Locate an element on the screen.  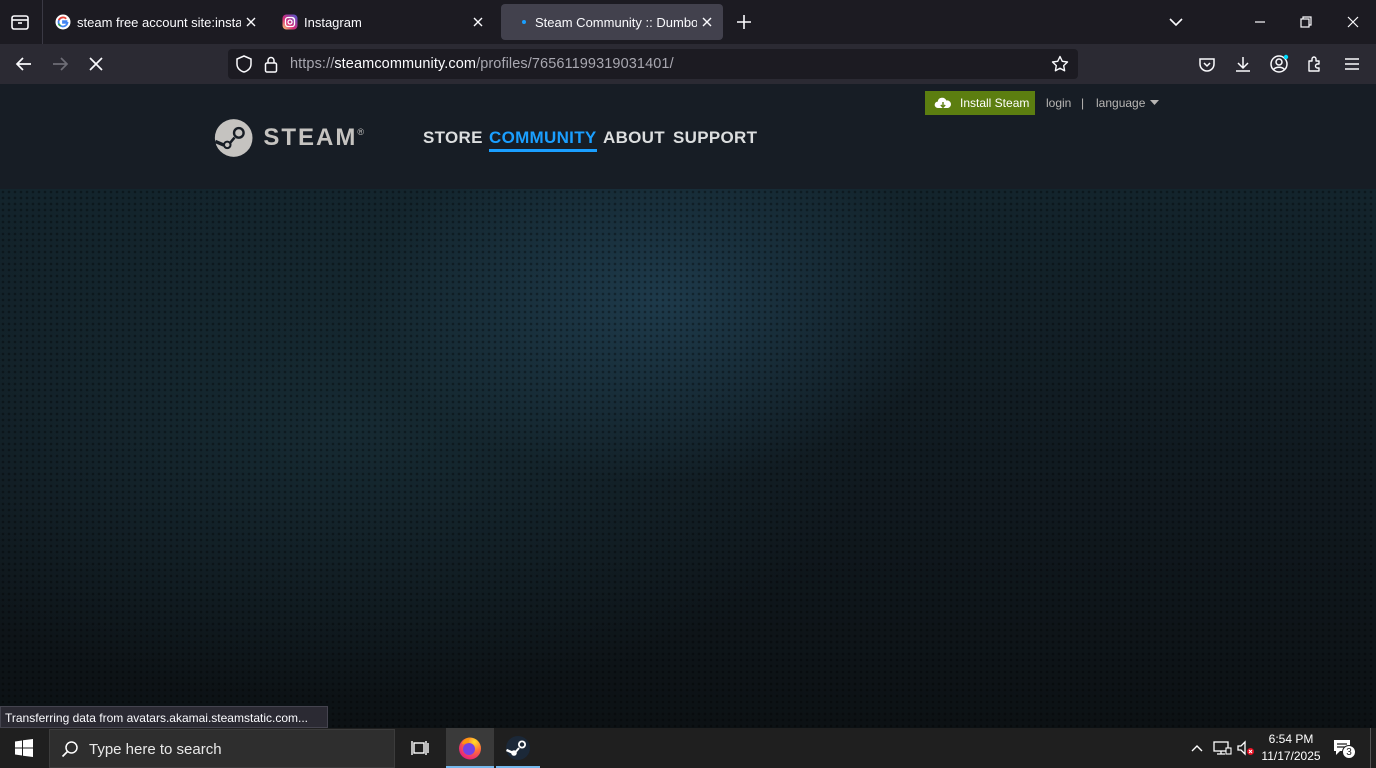
nav-support: SUPPORT is located at coordinates (715, 138).